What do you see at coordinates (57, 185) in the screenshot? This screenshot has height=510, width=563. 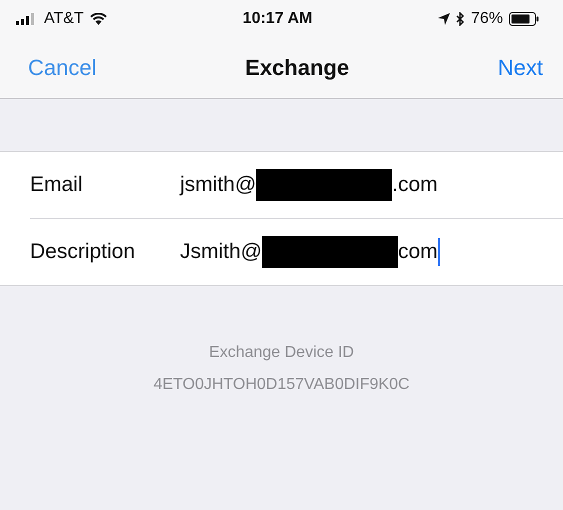 I see `field-label: Email` at bounding box center [57, 185].